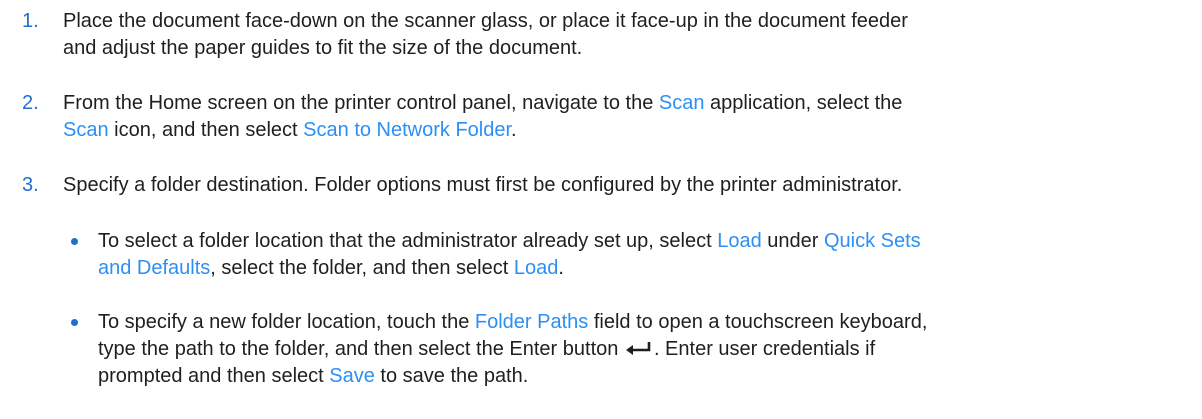 The image size is (1202, 419). I want to click on text-segment: prompted and then select, so click(214, 376).